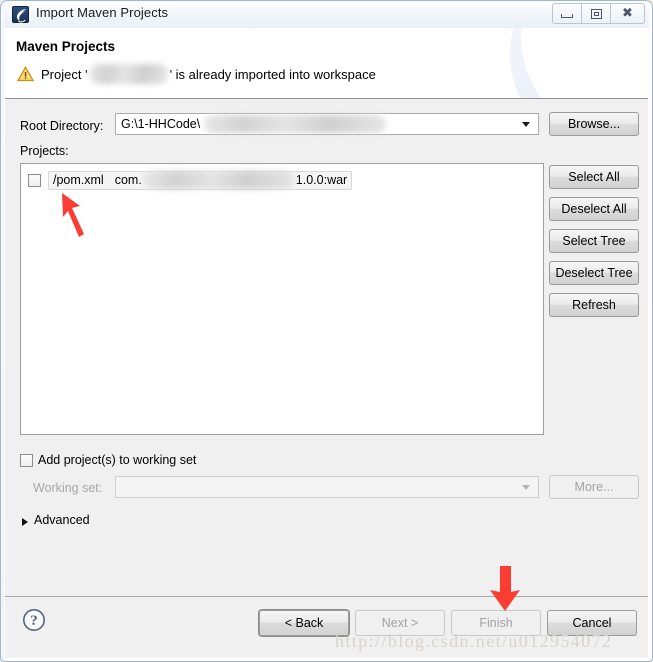 This screenshot has height=662, width=653. What do you see at coordinates (44, 151) in the screenshot?
I see `projects-label: Projects:` at bounding box center [44, 151].